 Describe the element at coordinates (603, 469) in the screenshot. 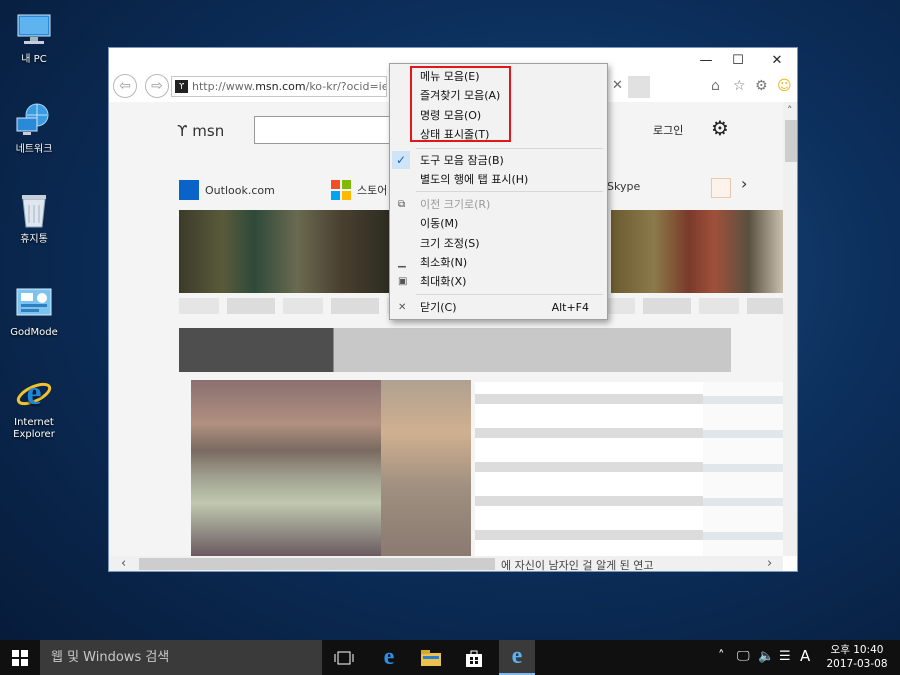

I see `article-list-placeholder` at that location.